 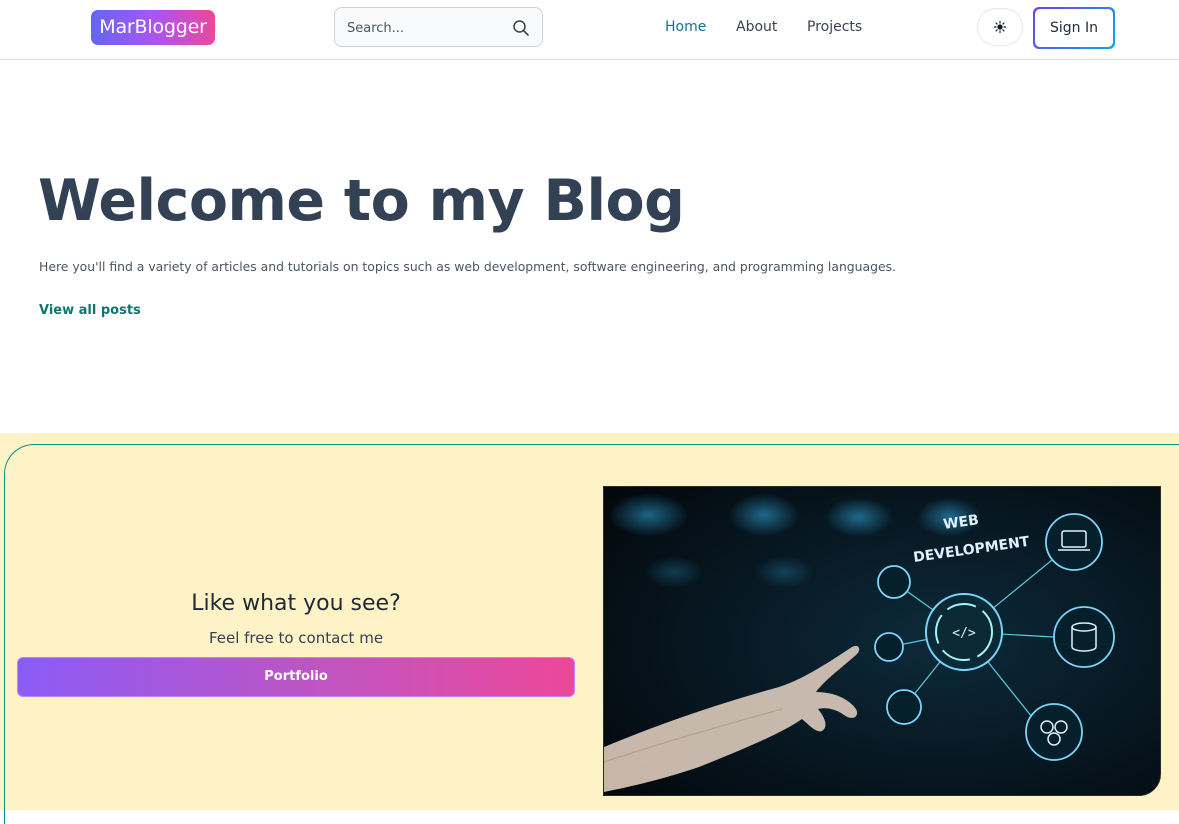 I want to click on site-header: MarBlogger Home About Projects Sign In, so click(x=589, y=30).